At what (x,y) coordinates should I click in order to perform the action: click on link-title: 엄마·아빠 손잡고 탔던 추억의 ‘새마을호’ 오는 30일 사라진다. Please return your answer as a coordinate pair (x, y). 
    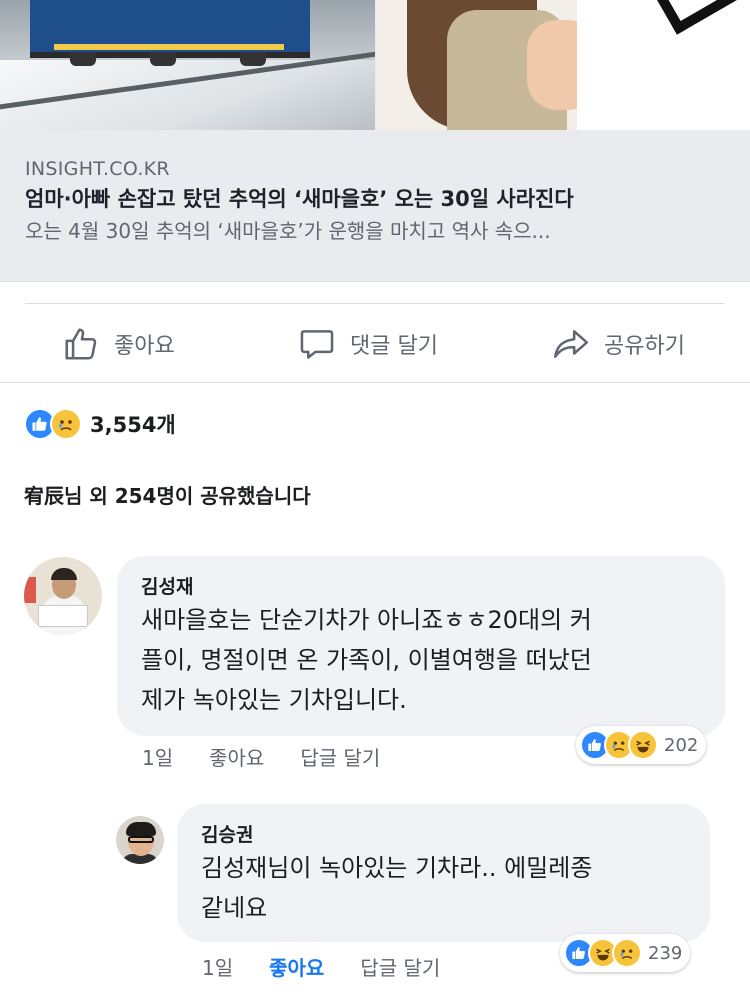
    Looking at the image, I should click on (375, 199).